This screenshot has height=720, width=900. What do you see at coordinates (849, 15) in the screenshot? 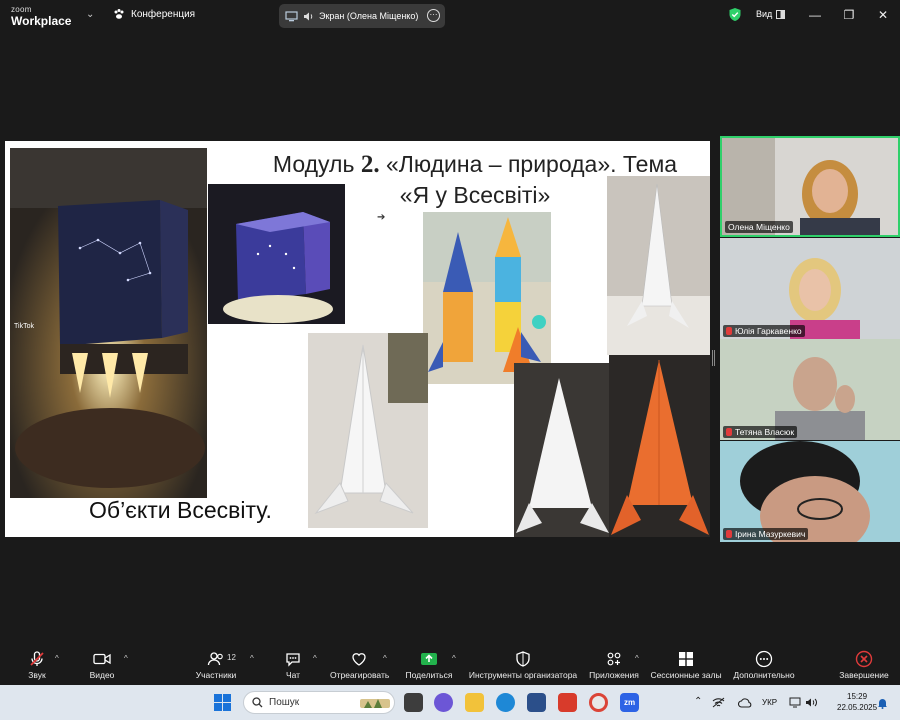
I see `maximize-icon: ❐` at bounding box center [849, 15].